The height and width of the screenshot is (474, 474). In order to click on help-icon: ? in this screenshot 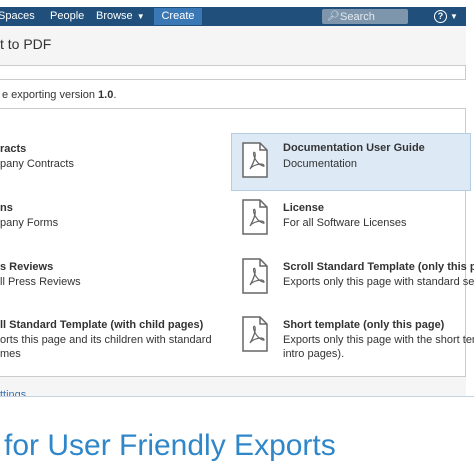, I will do `click(440, 16)`.